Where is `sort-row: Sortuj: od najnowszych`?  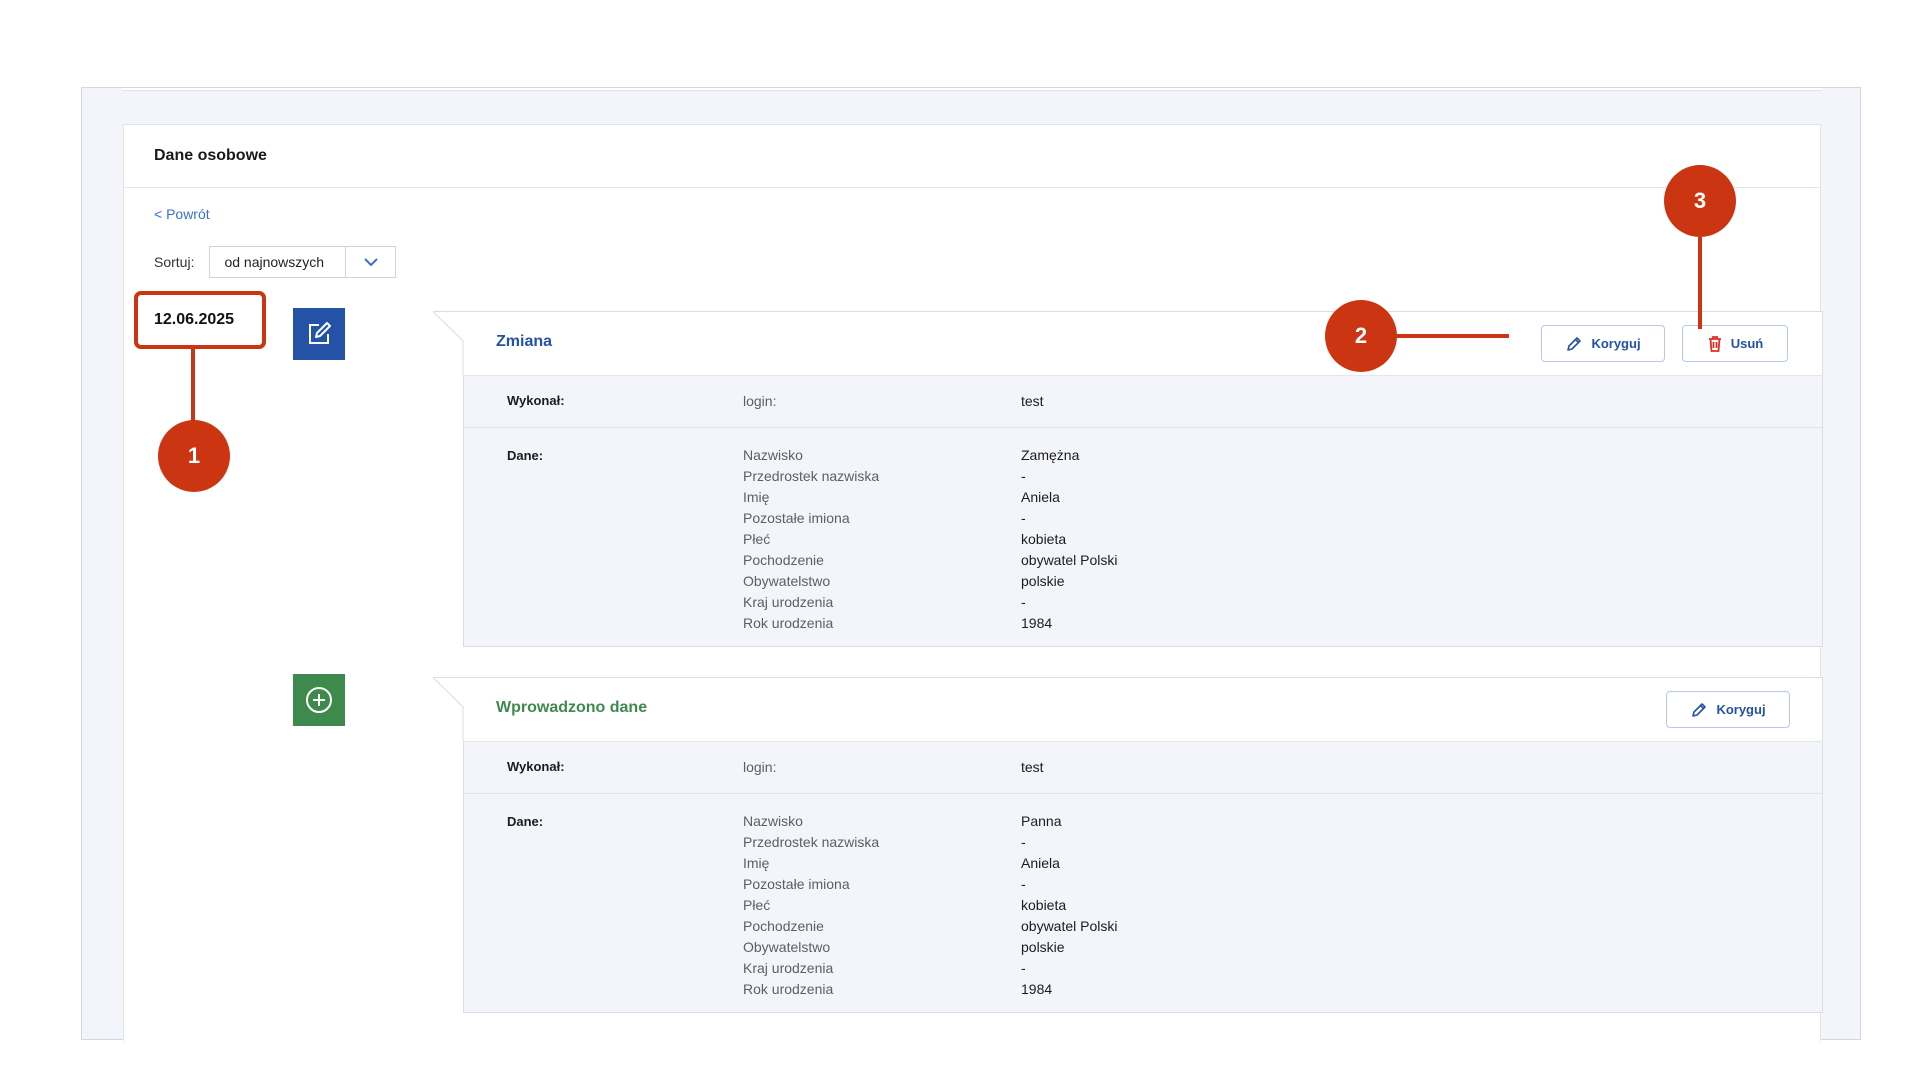 sort-row: Sortuj: od najnowszych is located at coordinates (275, 262).